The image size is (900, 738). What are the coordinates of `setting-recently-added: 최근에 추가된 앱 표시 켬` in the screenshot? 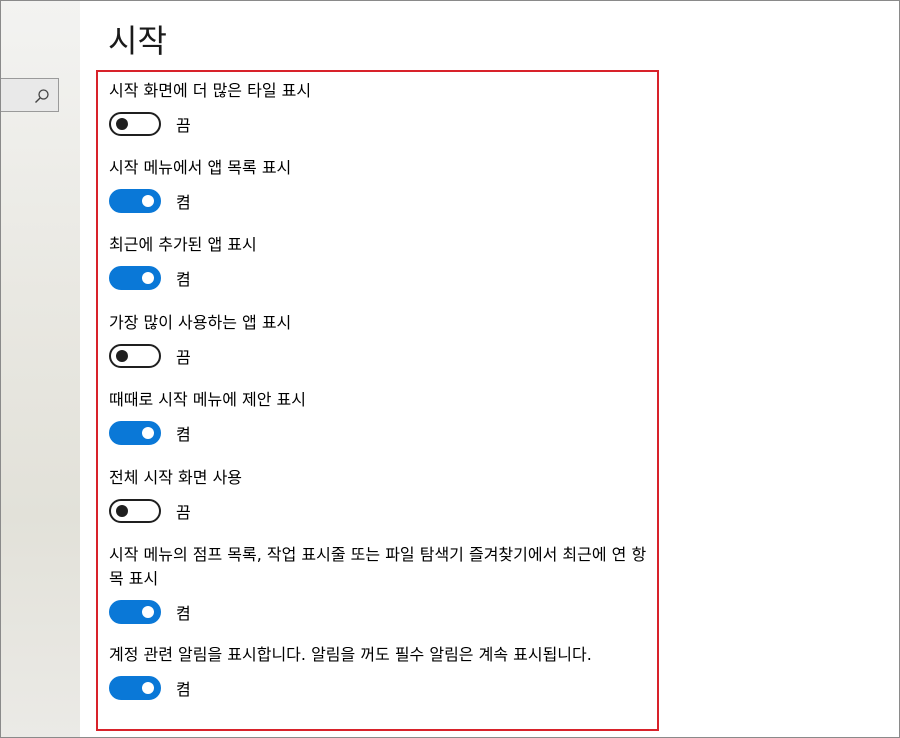 It's located at (379, 261).